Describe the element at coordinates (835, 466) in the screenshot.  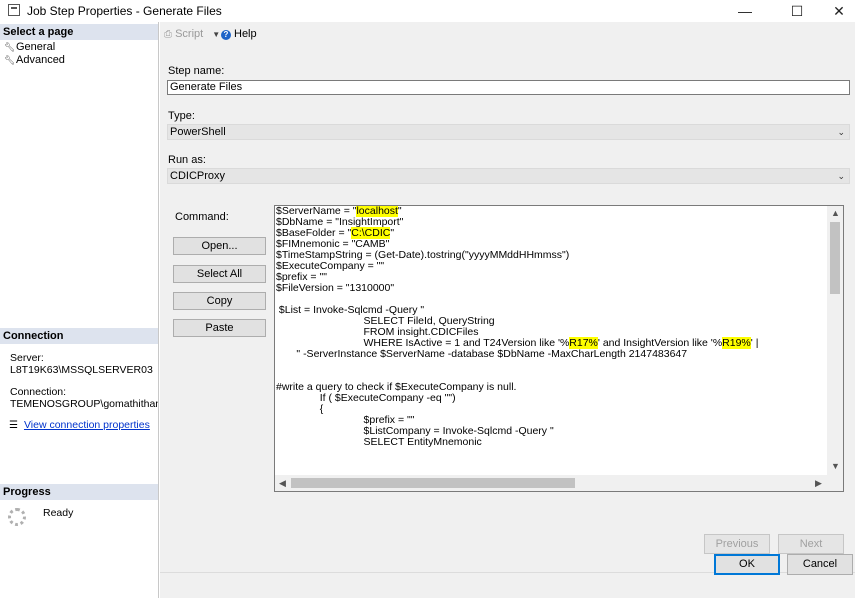
I see `scroll-down-icon: ▼` at that location.